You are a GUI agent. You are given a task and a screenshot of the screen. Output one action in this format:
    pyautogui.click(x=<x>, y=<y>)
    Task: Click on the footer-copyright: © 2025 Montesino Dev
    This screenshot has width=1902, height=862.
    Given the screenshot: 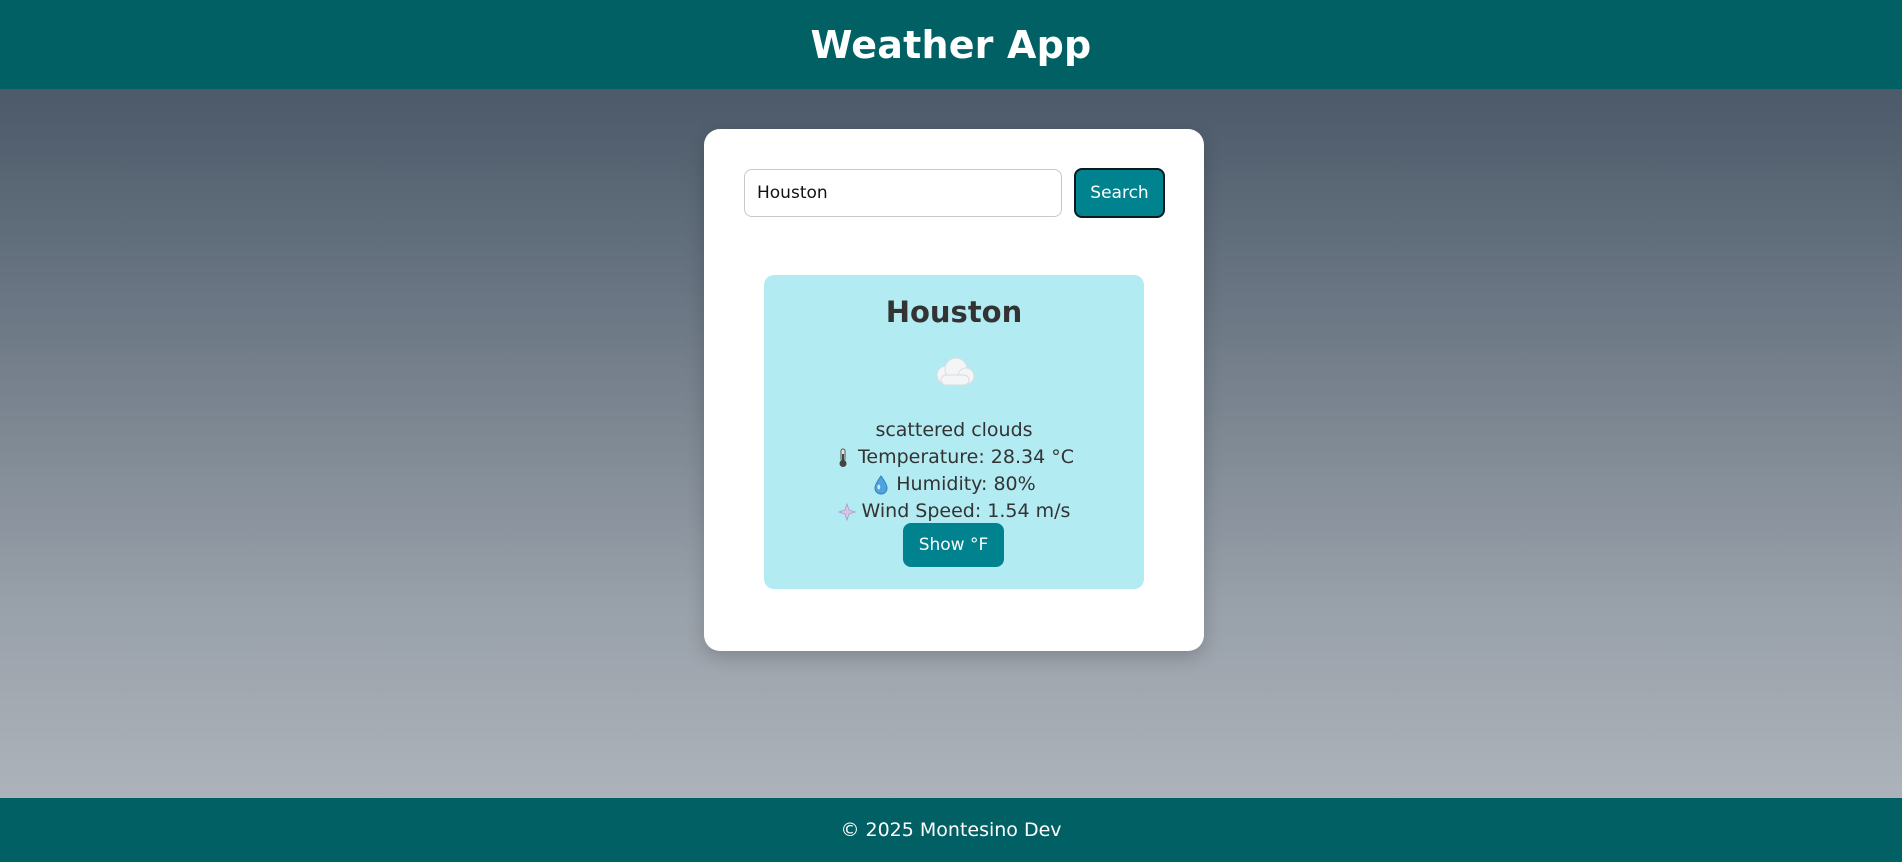 What is the action you would take?
    pyautogui.click(x=951, y=830)
    